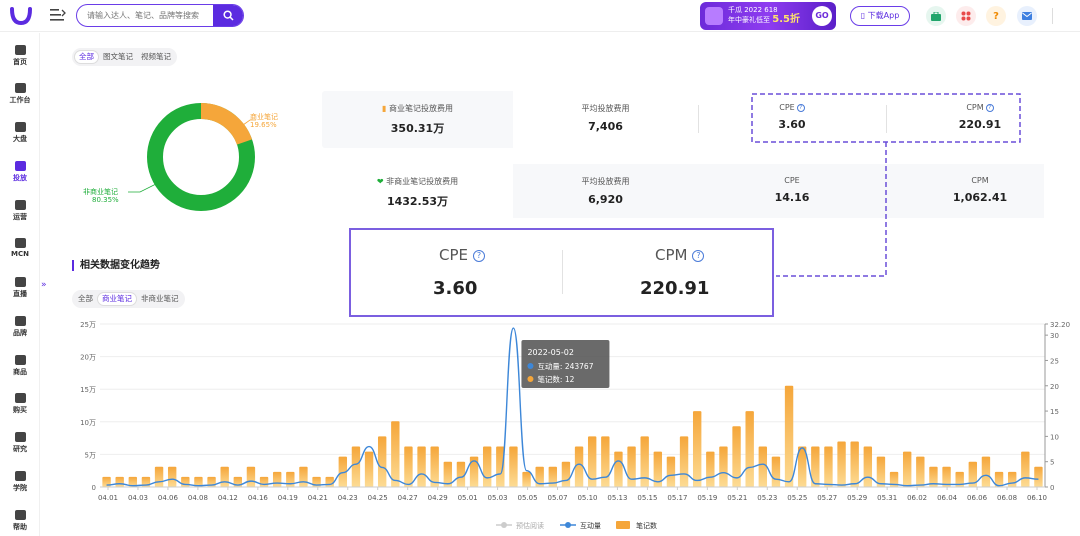  I want to click on x-axis-tick: 05.10, so click(587, 498).